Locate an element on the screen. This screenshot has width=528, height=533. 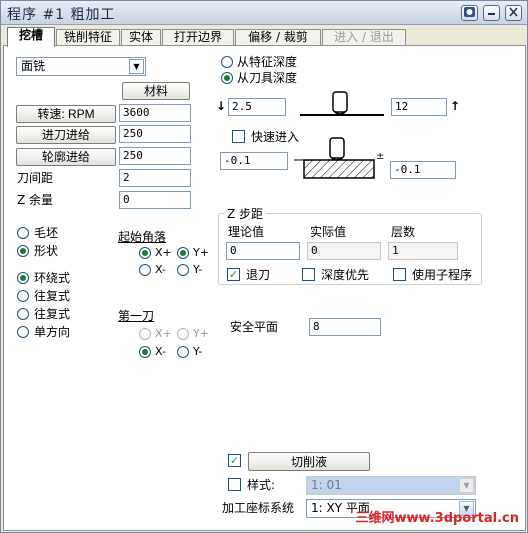
z-step-actual-value: 0 is located at coordinates (344, 251).